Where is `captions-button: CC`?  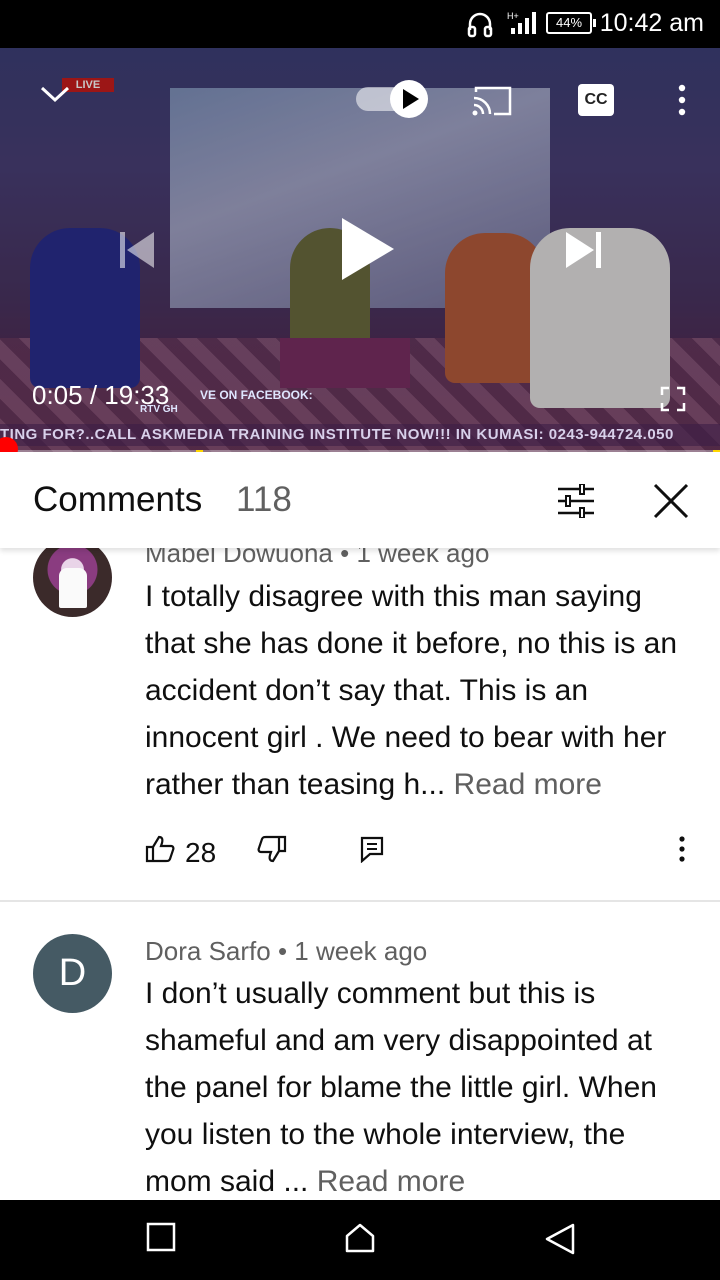 captions-button: CC is located at coordinates (596, 100).